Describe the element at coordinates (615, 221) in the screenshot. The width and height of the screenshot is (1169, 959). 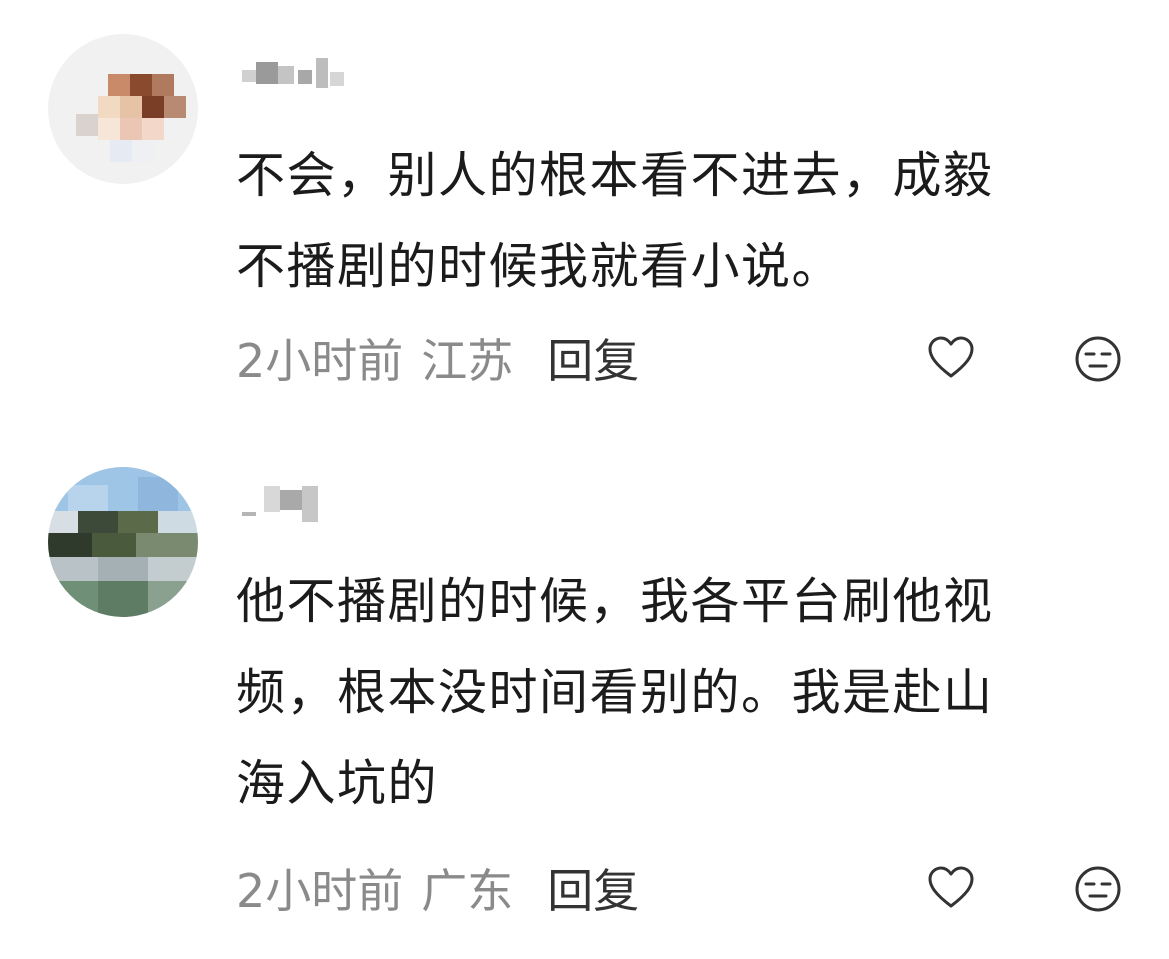
I see `comment-content: 不会，别人的根本看不进去，成毅 不播剧的时候我就看小说。` at that location.